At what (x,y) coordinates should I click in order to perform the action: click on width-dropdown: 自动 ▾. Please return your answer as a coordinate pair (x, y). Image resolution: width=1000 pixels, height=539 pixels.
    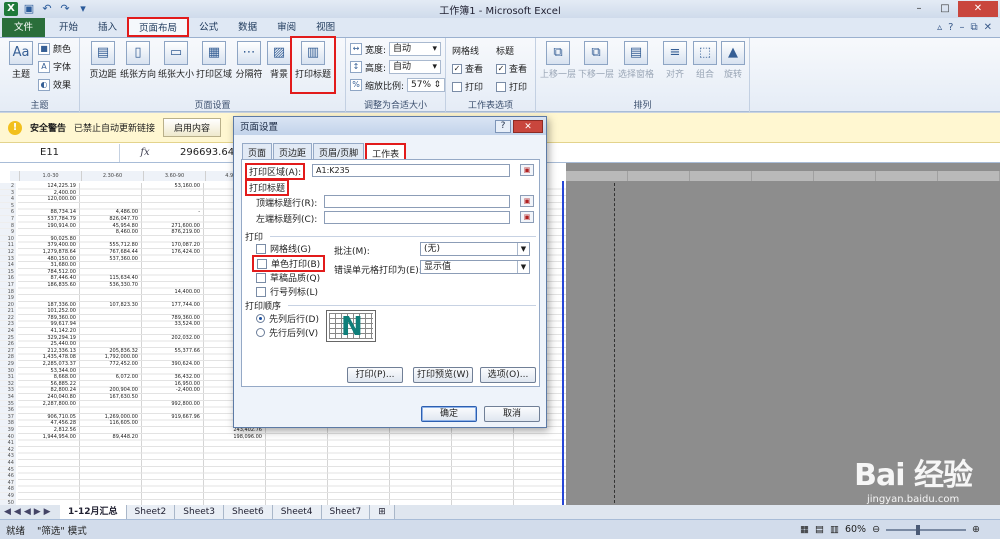
    Looking at the image, I should click on (415, 49).